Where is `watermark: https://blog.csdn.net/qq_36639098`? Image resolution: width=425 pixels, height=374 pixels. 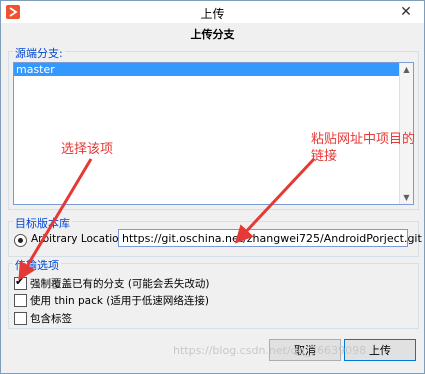
watermark: https://blog.csdn.net/qq_36639098 is located at coordinates (270, 350).